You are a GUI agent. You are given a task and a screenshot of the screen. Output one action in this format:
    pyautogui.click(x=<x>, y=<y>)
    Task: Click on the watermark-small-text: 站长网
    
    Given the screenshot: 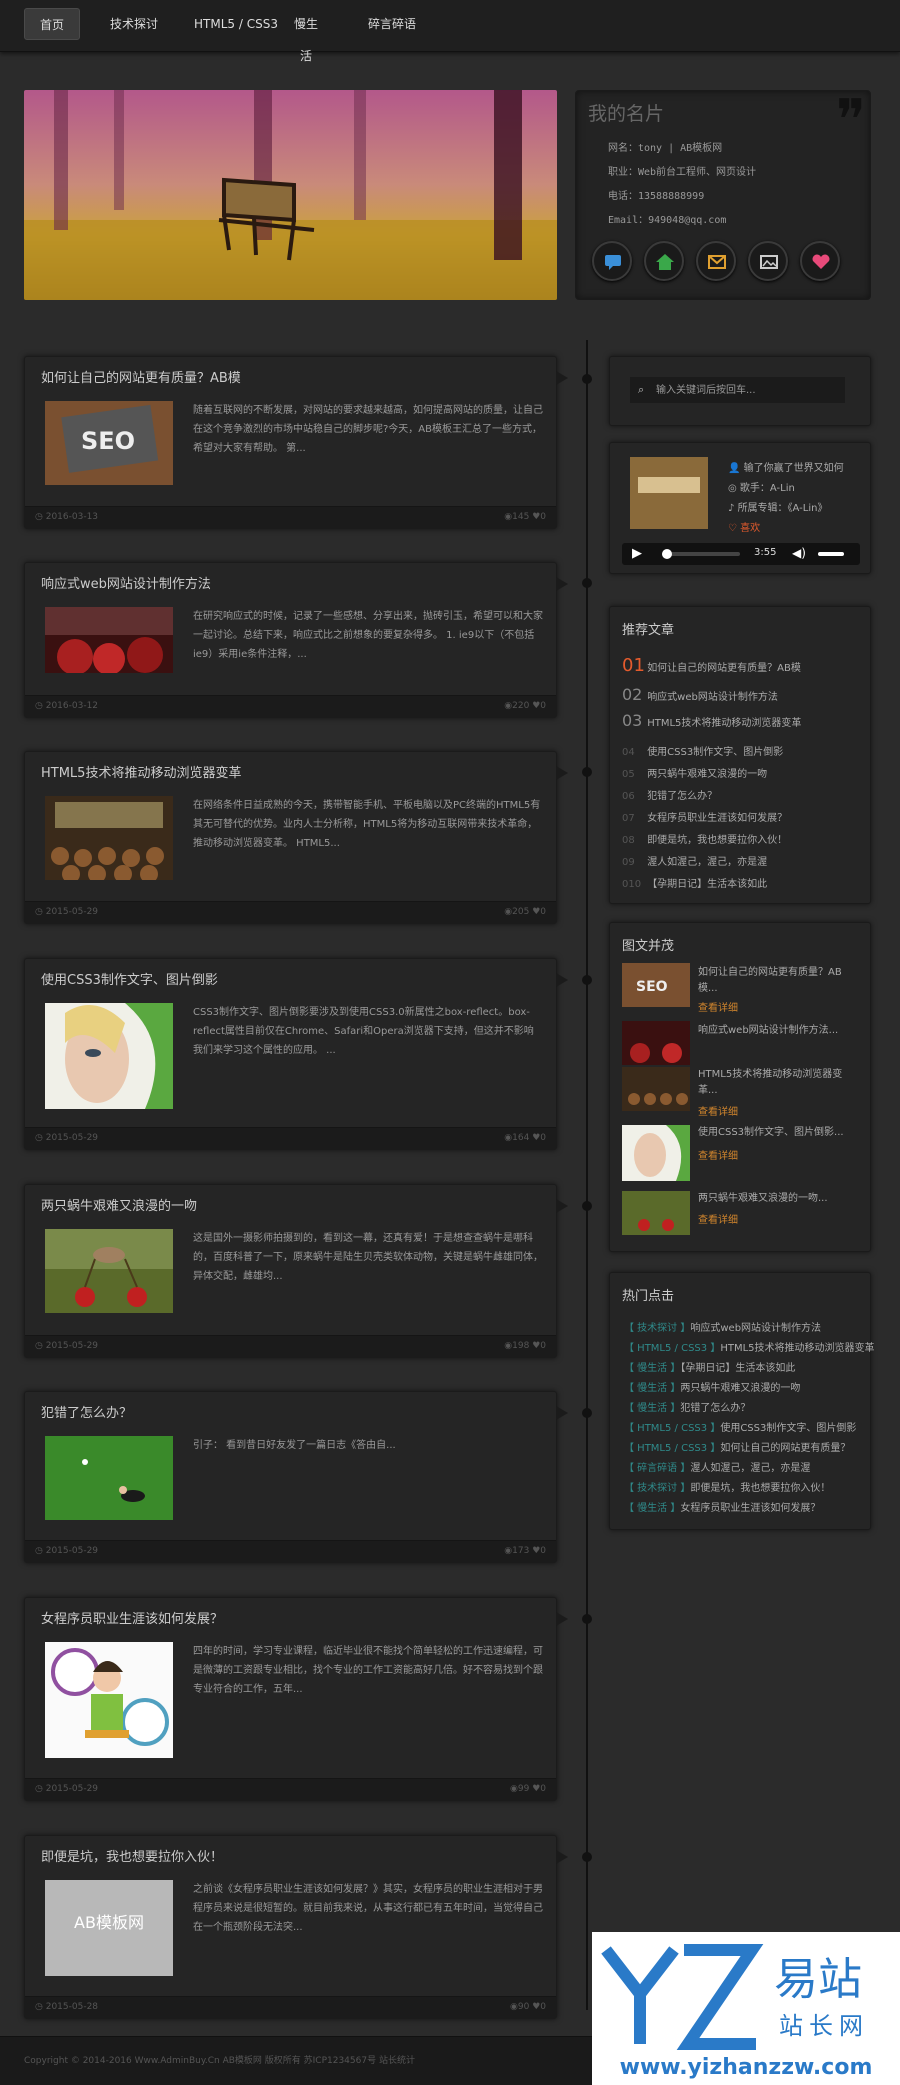 What is the action you would take?
    pyautogui.click(x=824, y=2026)
    